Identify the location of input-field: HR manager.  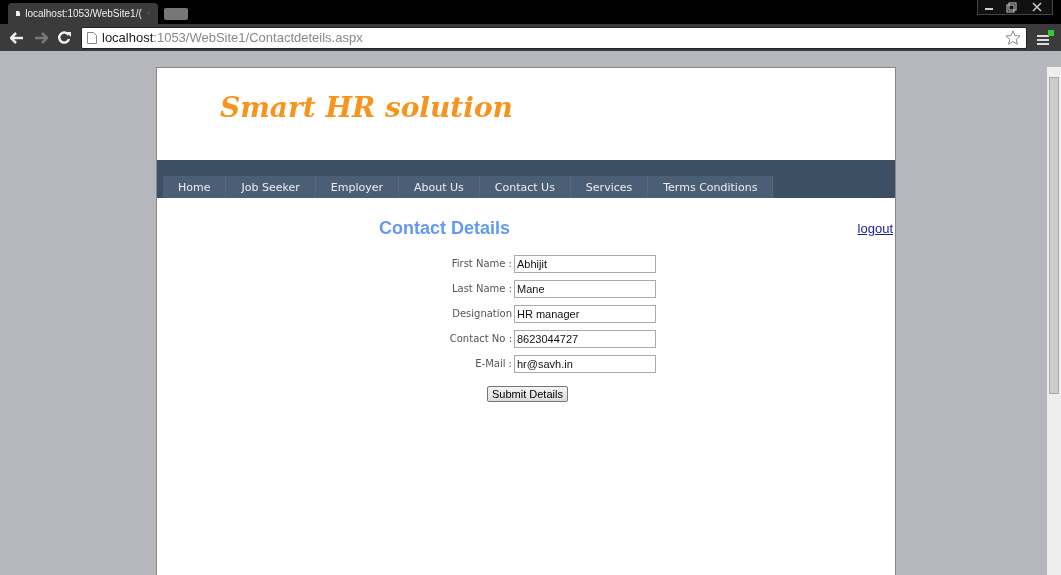
(585, 313).